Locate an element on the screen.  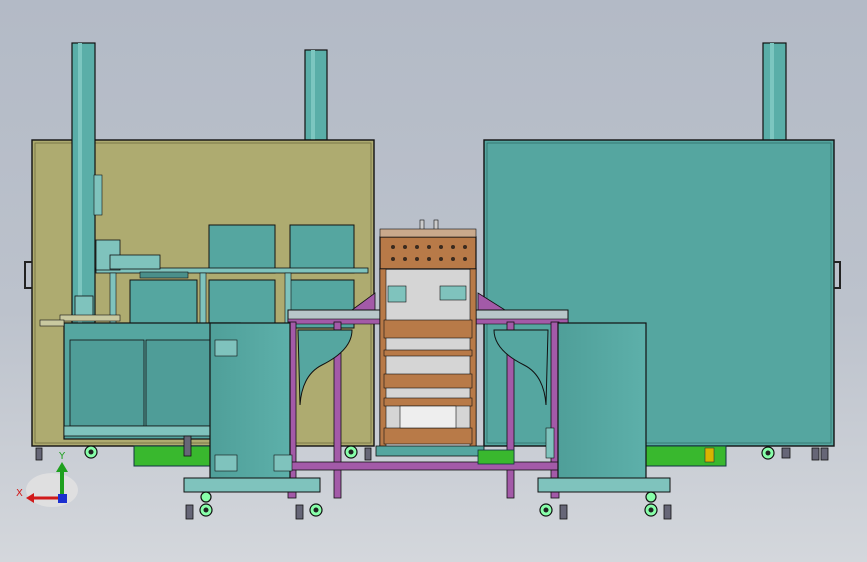
left-handle is located at coordinates (28, 275).